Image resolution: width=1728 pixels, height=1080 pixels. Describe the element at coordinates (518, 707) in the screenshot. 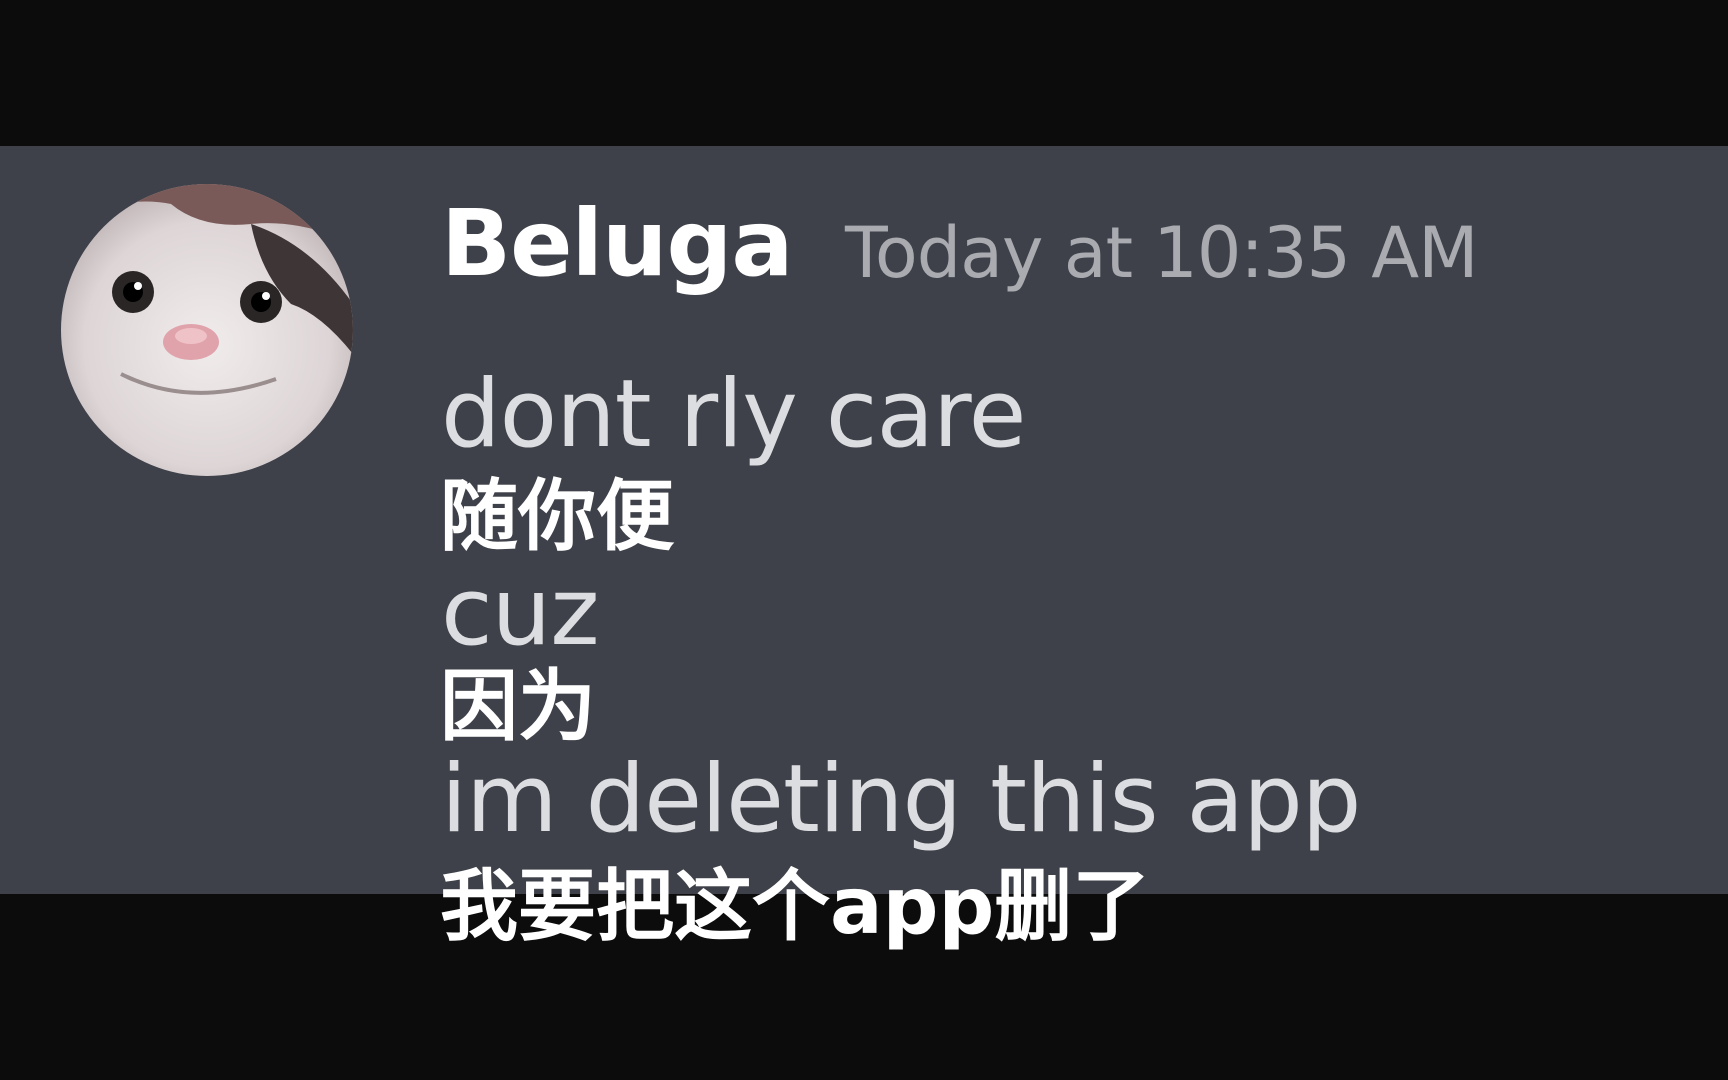

I see `subtitle-line: 因为` at that location.